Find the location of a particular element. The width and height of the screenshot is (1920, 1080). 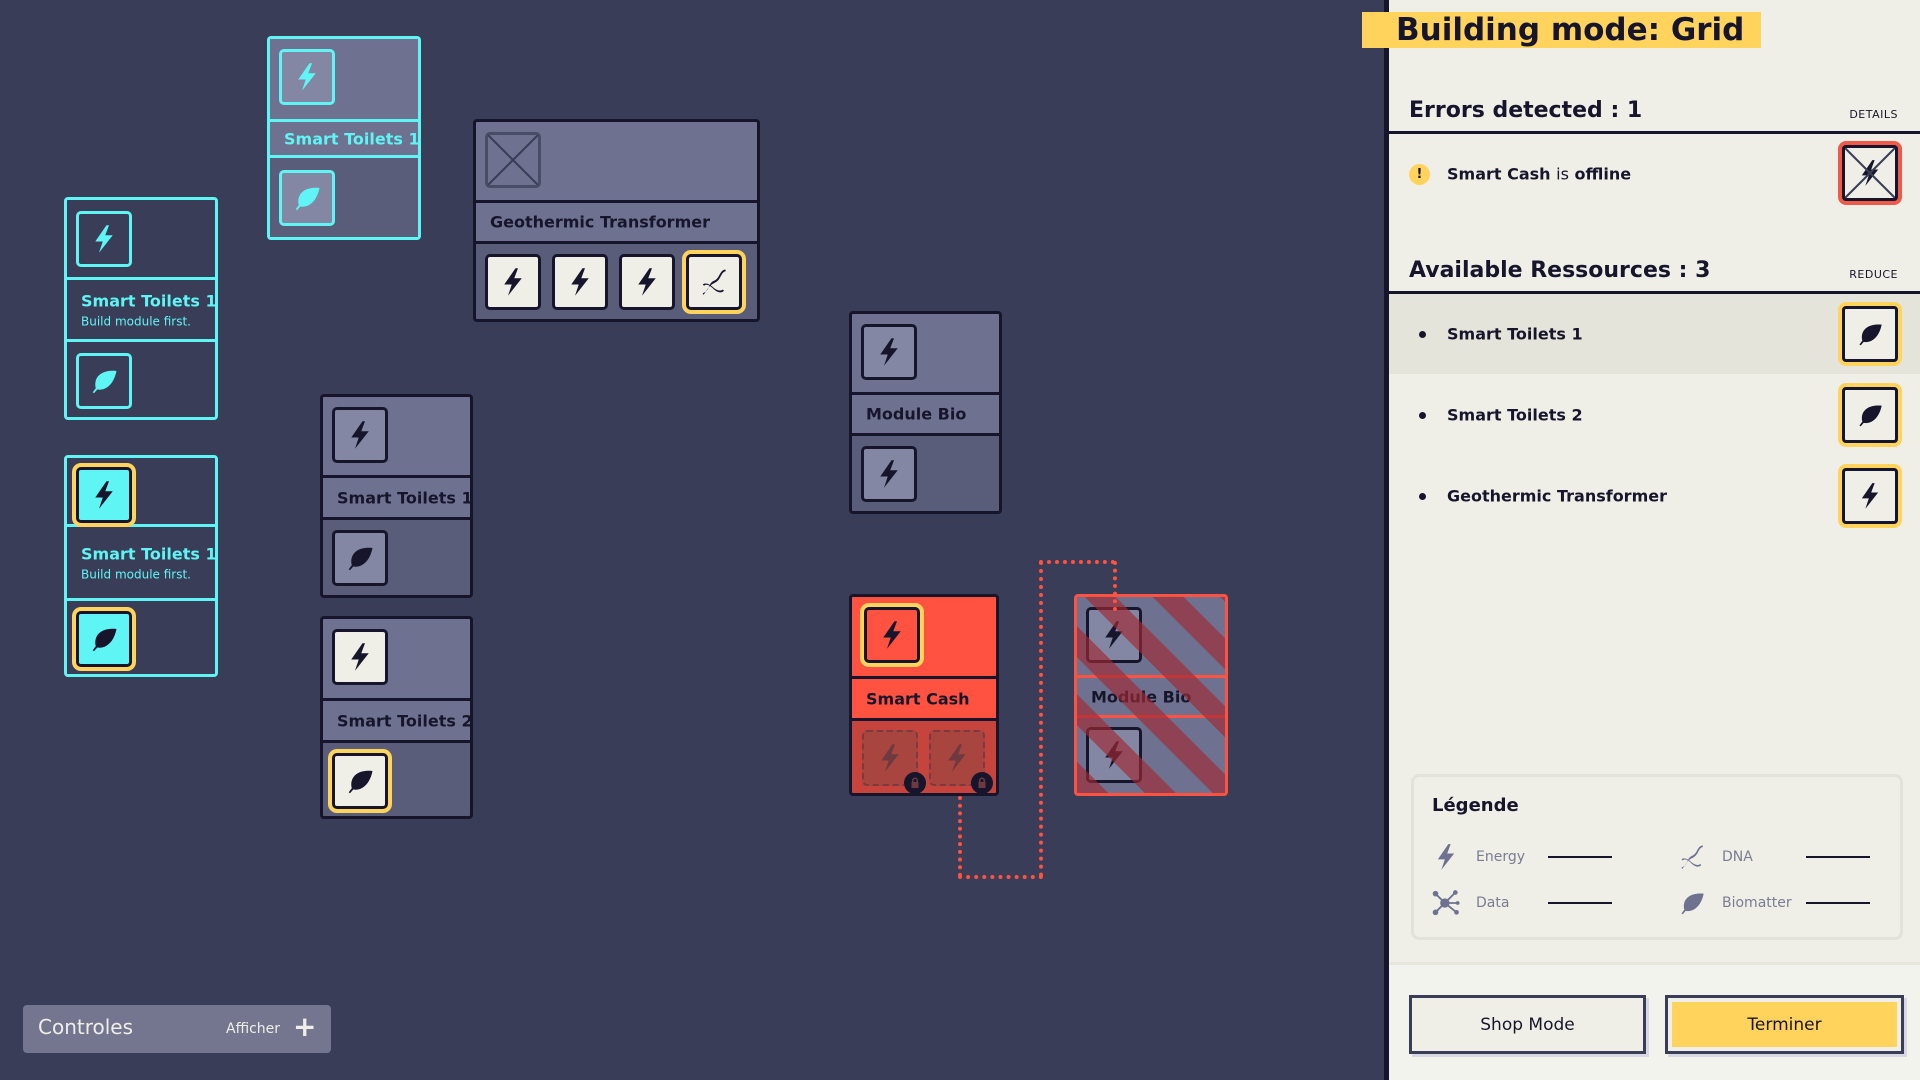

terminer-button: Terminer is located at coordinates (1784, 1024).